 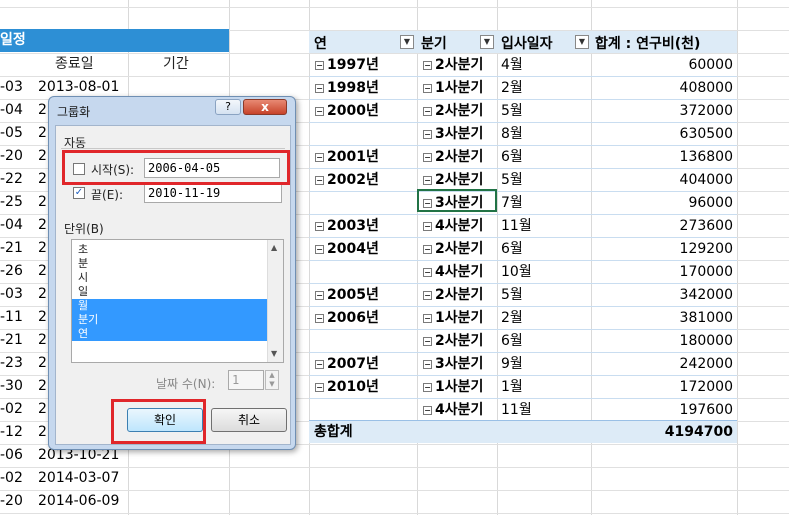 What do you see at coordinates (523, 249) in the screenshot?
I see `pivot-row: −2004년 −2사분기 6월 129200` at bounding box center [523, 249].